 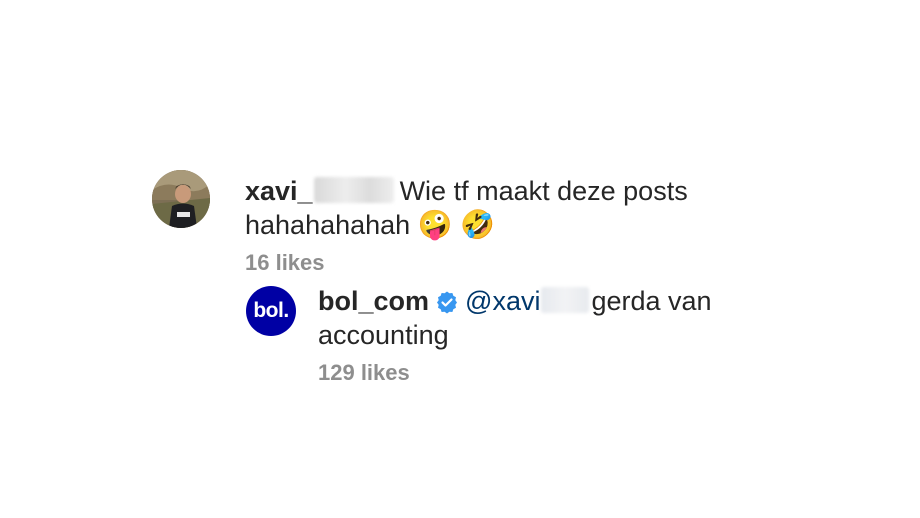 What do you see at coordinates (435, 224) in the screenshot?
I see `zany-face-icon: 🤪` at bounding box center [435, 224].